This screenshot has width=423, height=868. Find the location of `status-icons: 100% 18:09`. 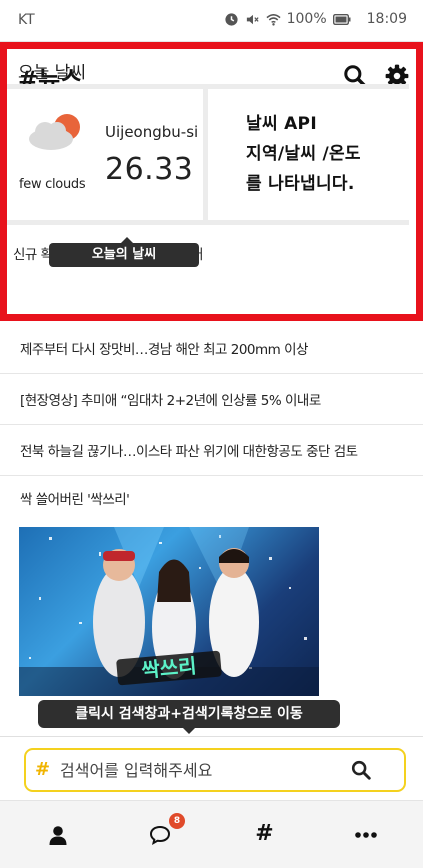

status-icons: 100% 18:09 is located at coordinates (315, 19).